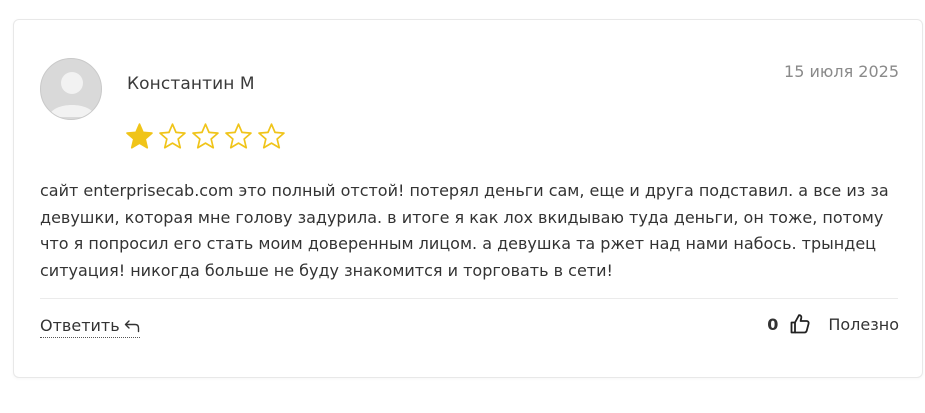  I want to click on rating-stars, so click(205, 136).